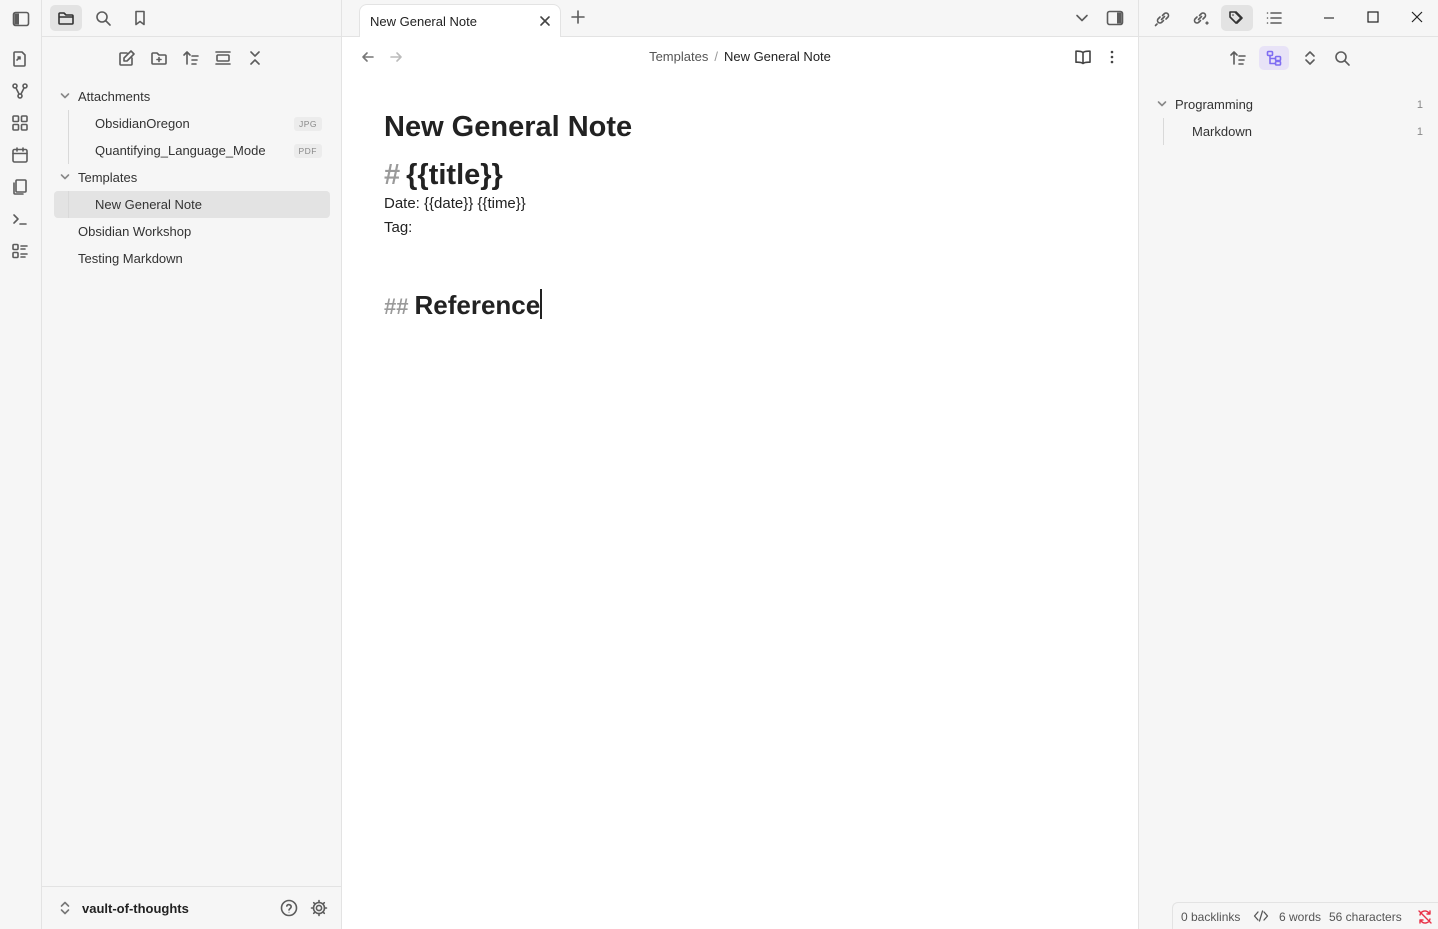  I want to click on breadcrumb-folder: Templates, so click(678, 56).